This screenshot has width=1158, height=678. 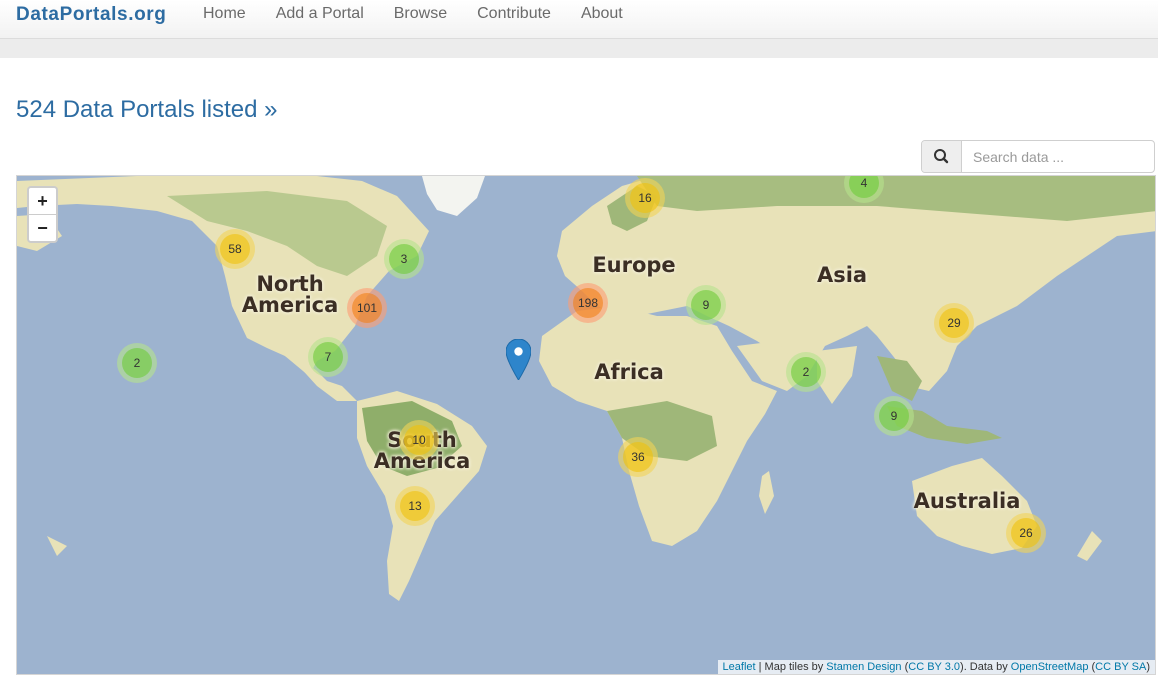 What do you see at coordinates (791, 667) in the screenshot?
I see `attr-text-1: | Map tiles by` at bounding box center [791, 667].